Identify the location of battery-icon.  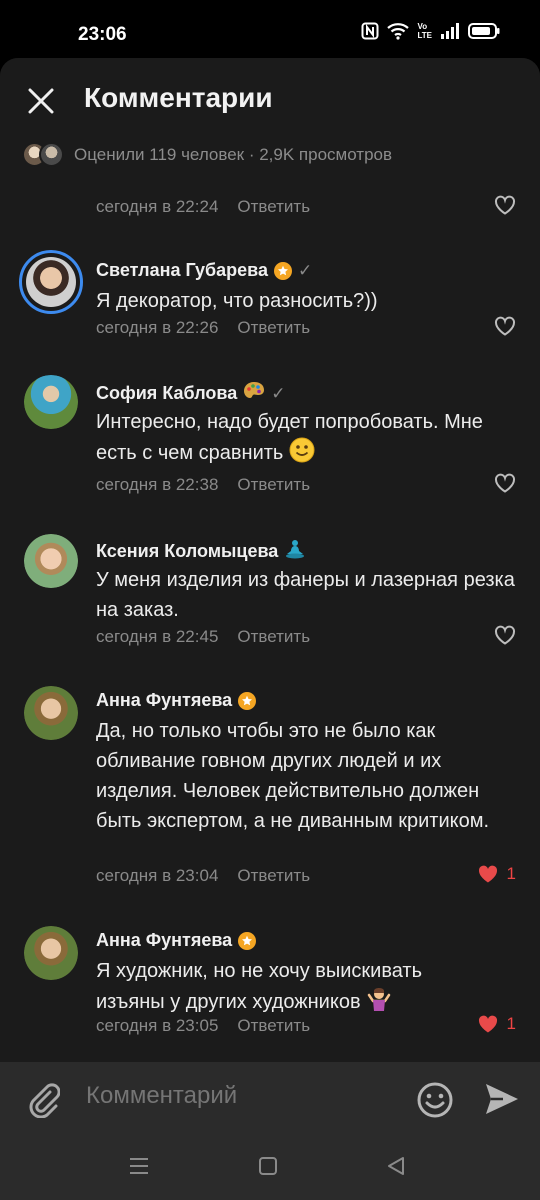
(484, 31).